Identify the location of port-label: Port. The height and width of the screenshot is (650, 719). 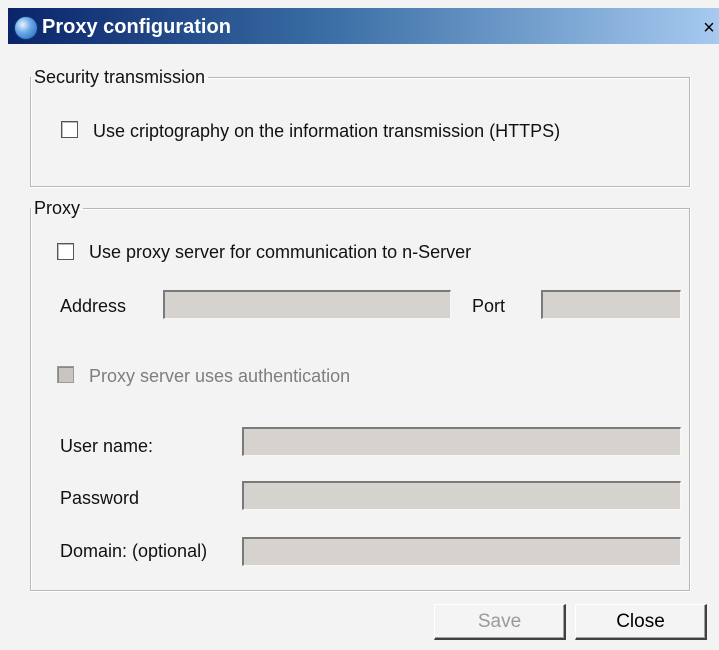
(489, 306).